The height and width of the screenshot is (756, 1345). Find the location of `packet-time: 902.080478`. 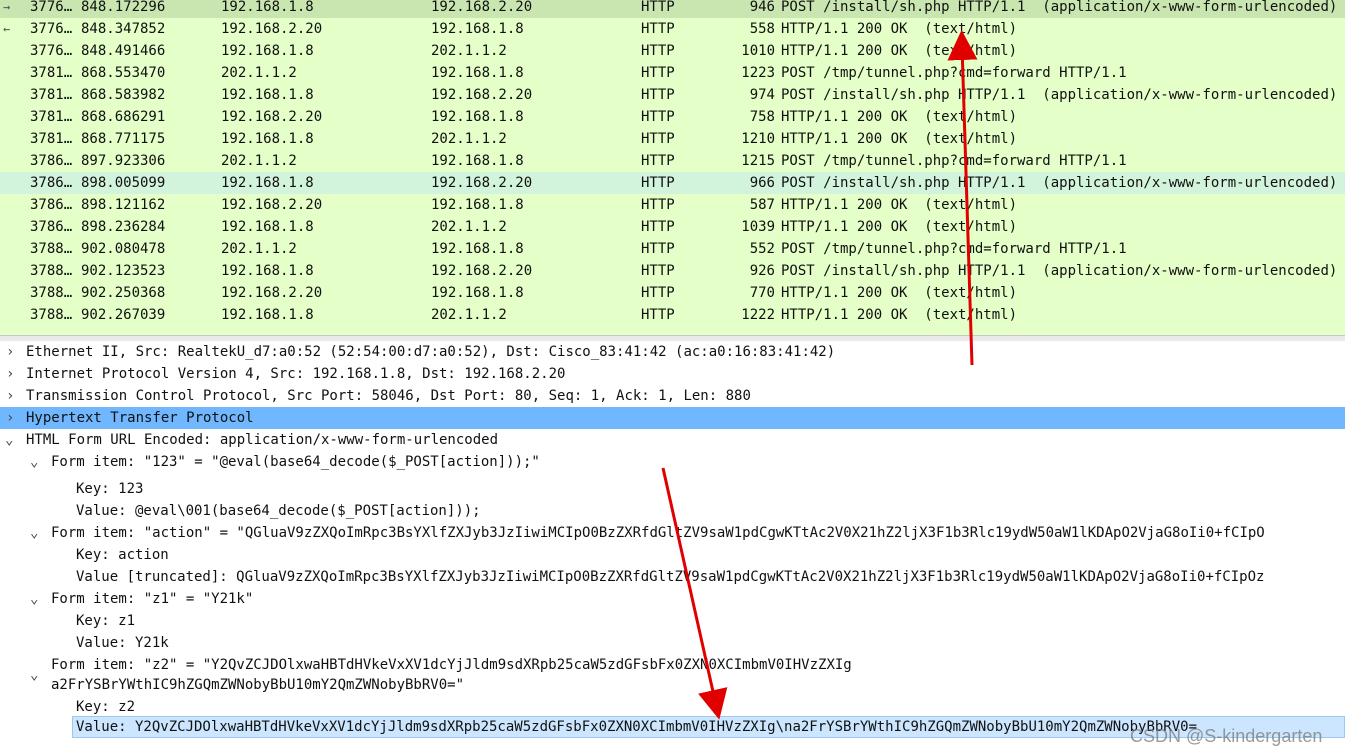

packet-time: 902.080478 is located at coordinates (123, 249).